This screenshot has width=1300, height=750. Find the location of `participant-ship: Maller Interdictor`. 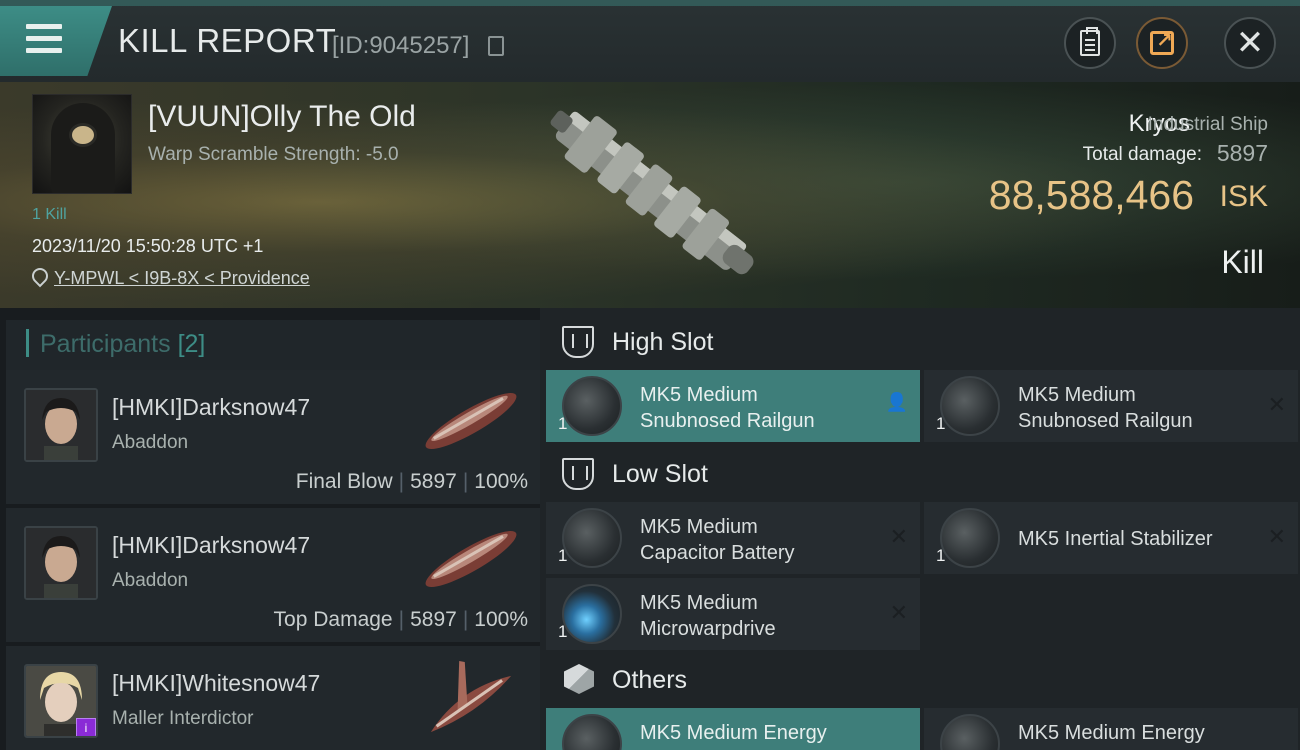

participant-ship: Maller Interdictor is located at coordinates (183, 718).